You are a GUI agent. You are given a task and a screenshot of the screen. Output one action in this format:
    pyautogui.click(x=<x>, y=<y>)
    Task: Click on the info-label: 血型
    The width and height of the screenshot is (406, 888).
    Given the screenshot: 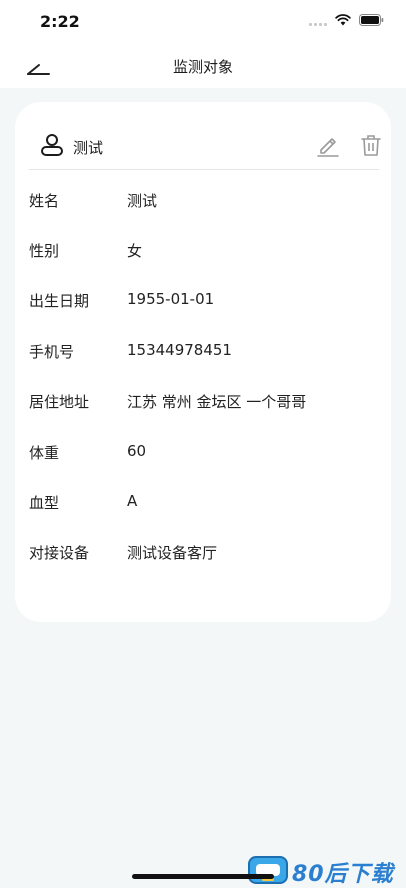 What is the action you would take?
    pyautogui.click(x=44, y=503)
    